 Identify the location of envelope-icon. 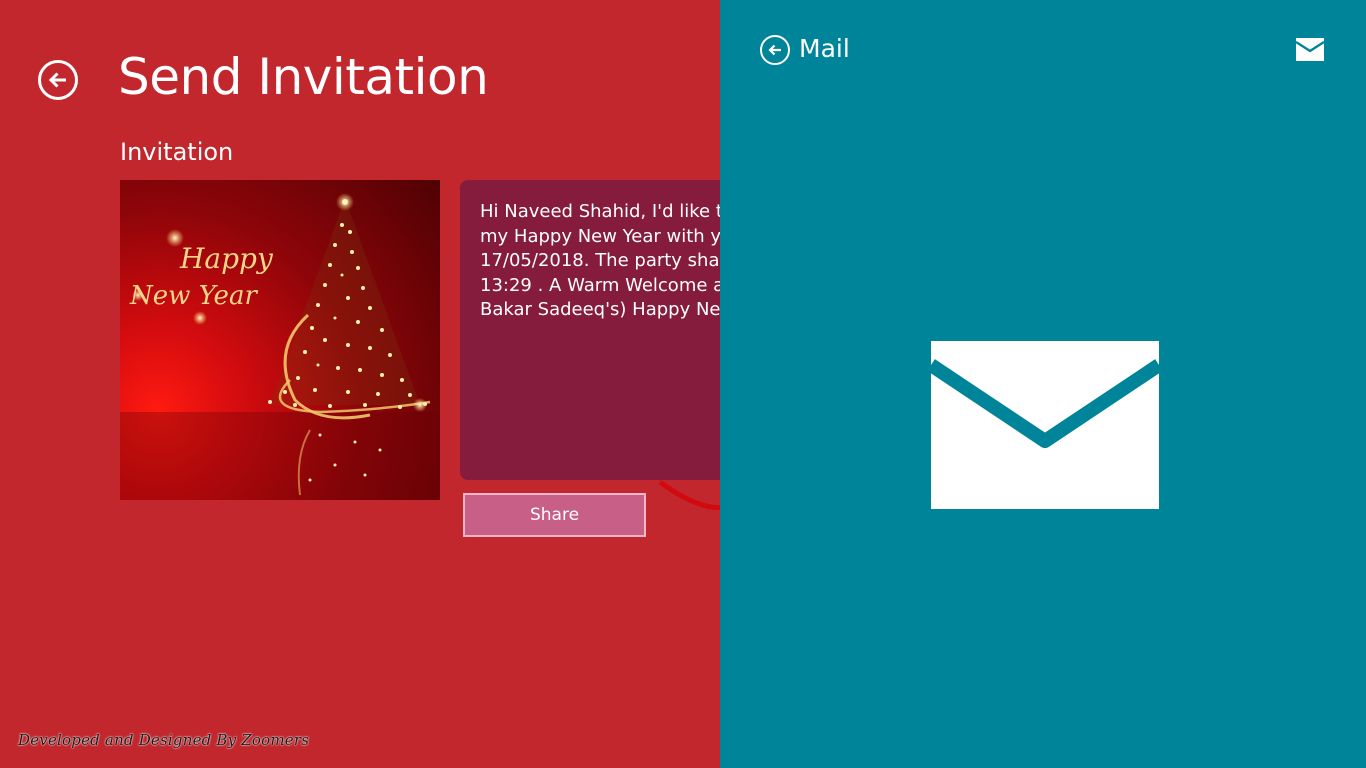
(1310, 49).